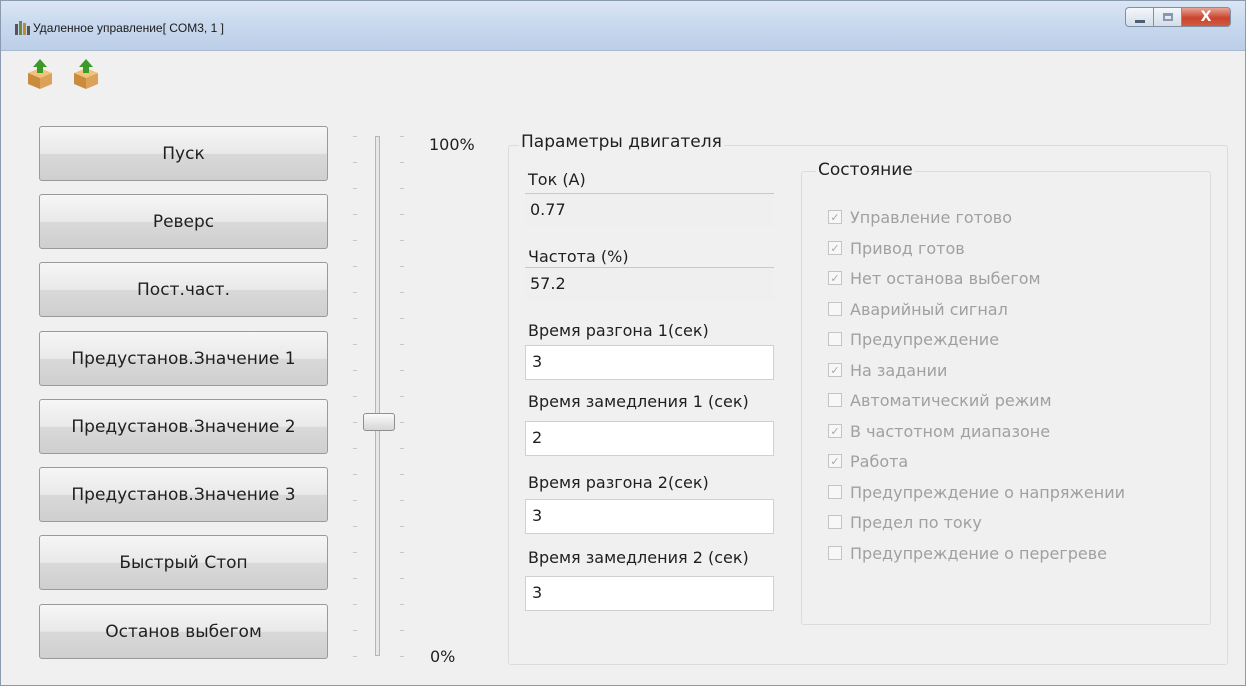 This screenshot has width=1246, height=686. What do you see at coordinates (183, 221) in the screenshot?
I see `reverse-button: Реверс` at bounding box center [183, 221].